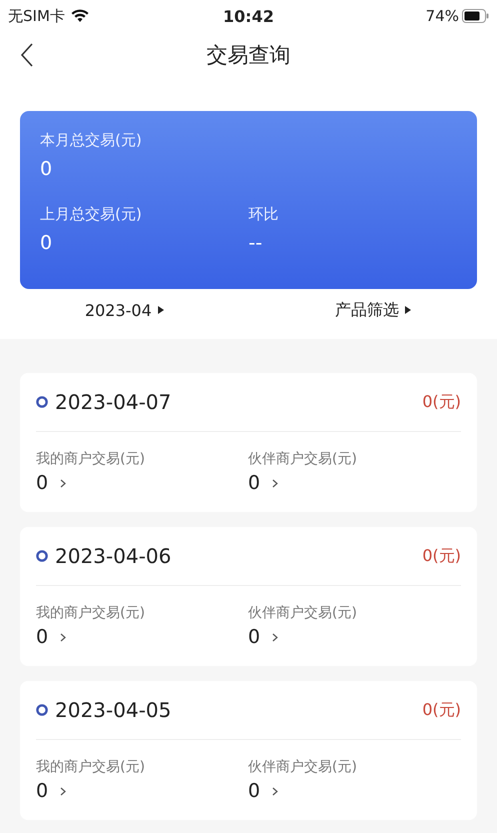 The width and height of the screenshot is (497, 833). I want to click on carrier-text: 无SIM卡, so click(36, 16).